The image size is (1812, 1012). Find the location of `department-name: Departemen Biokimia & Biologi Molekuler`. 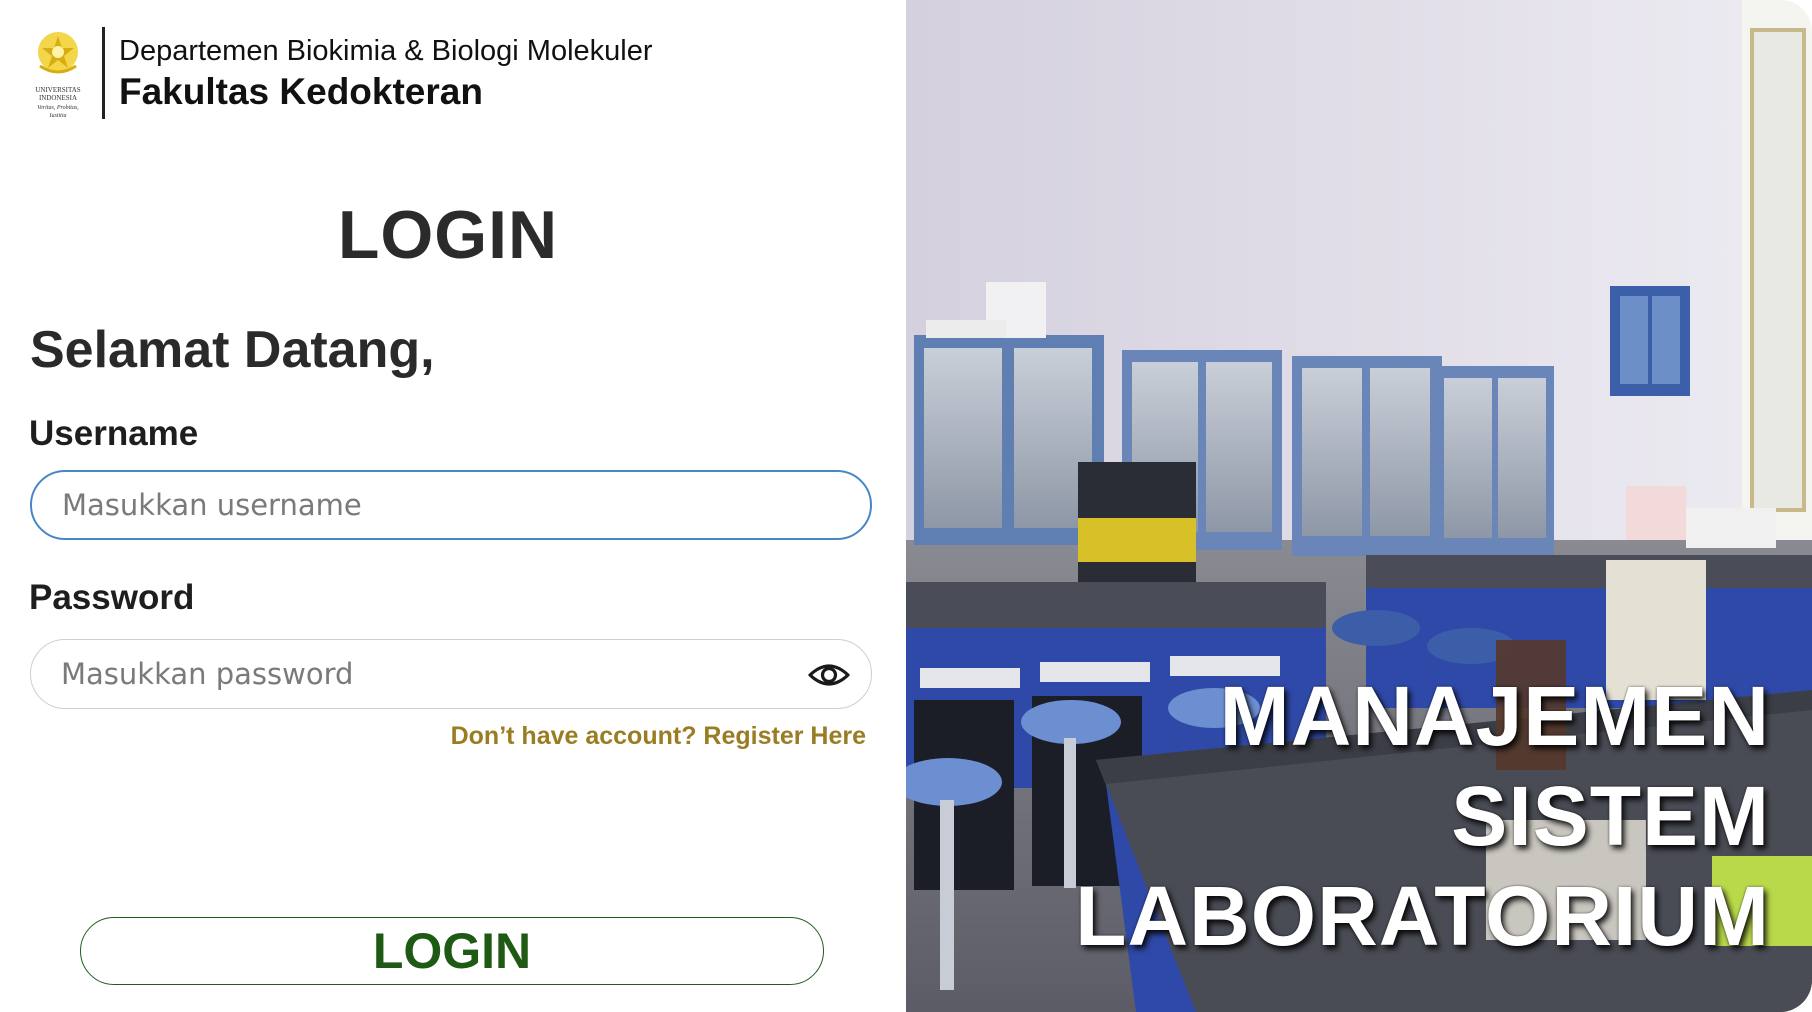

department-name: Departemen Biokimia & Biologi Molekuler is located at coordinates (386, 51).